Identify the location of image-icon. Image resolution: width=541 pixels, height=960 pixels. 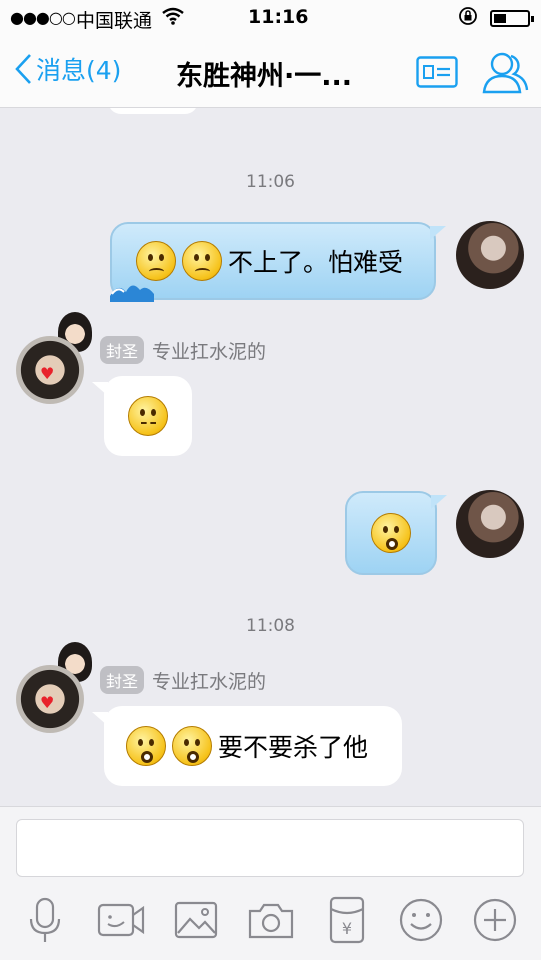
(196, 920).